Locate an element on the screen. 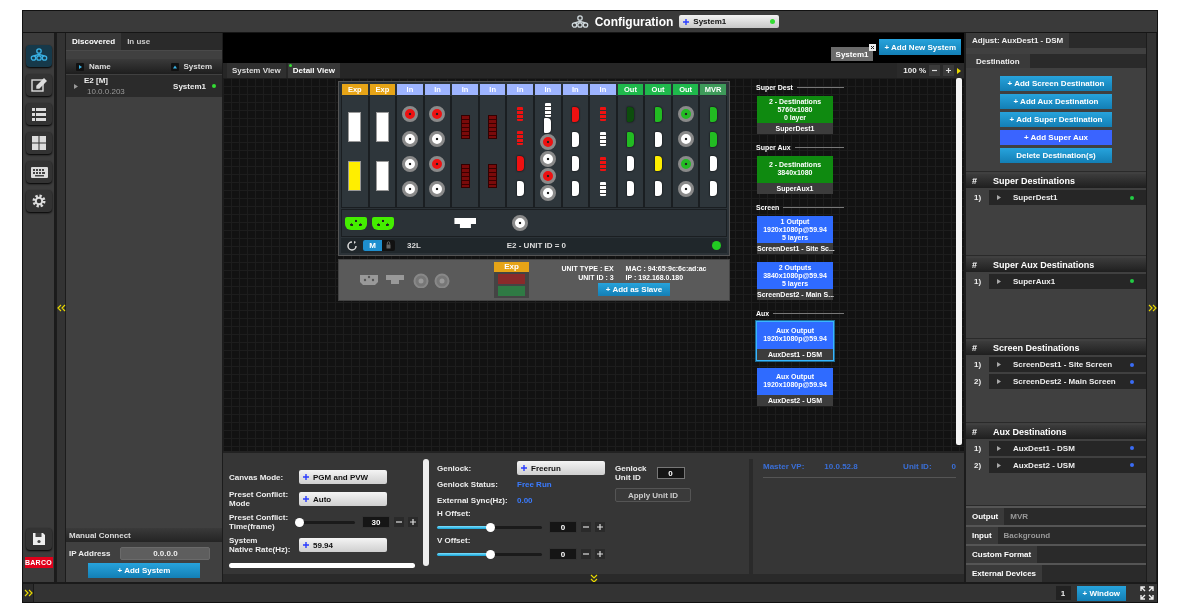 Image resolution: width=1181 pixels, height=610 pixels. field-label: Genlock: is located at coordinates (455, 468).